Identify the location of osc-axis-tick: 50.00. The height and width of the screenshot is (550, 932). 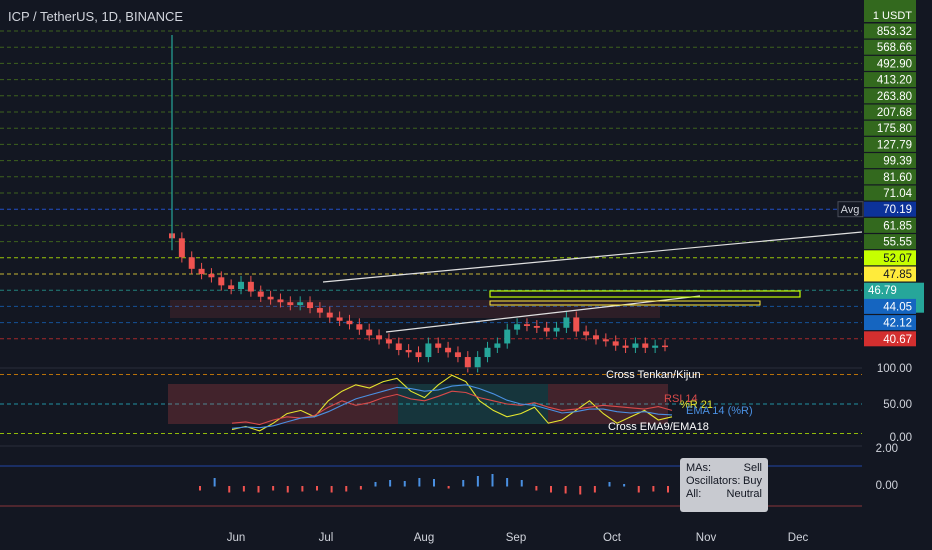
(897, 405).